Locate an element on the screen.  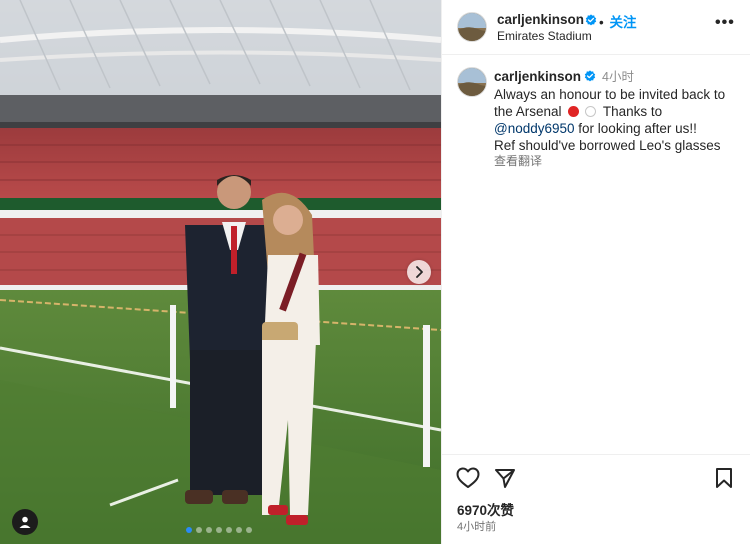
white-circle-emoji-icon is located at coordinates (591, 111).